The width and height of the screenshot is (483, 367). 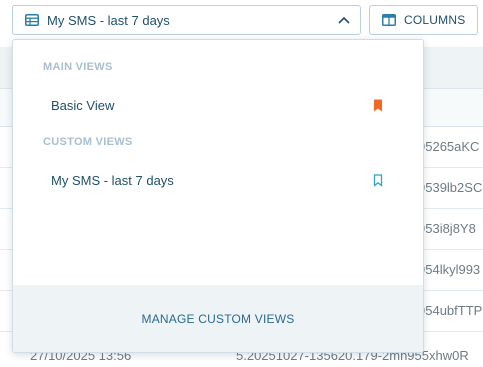 I want to click on chevron-up-icon, so click(x=344, y=20).